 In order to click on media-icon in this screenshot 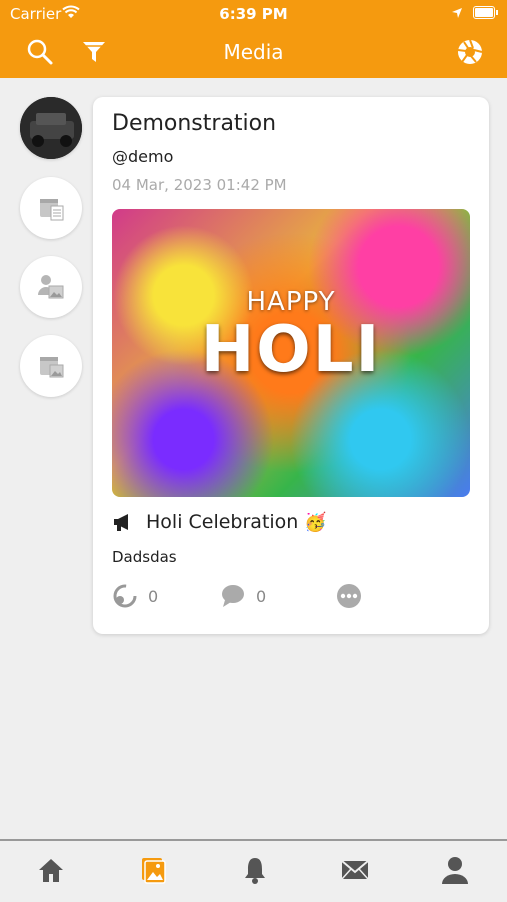, I will do `click(154, 871)`.